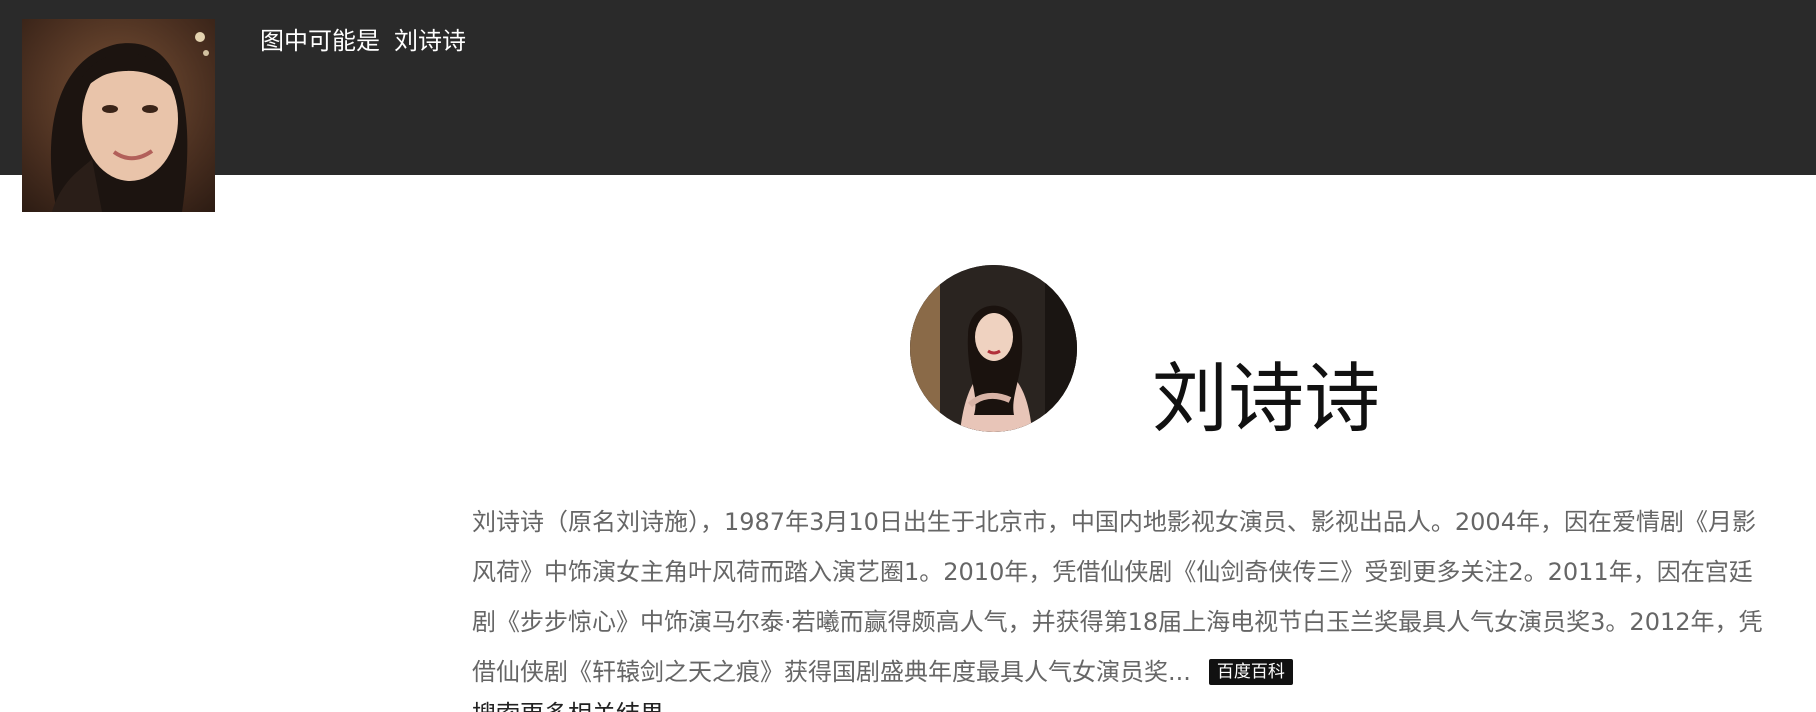  Describe the element at coordinates (1266, 398) in the screenshot. I see `profile-name: 刘诗诗` at that location.